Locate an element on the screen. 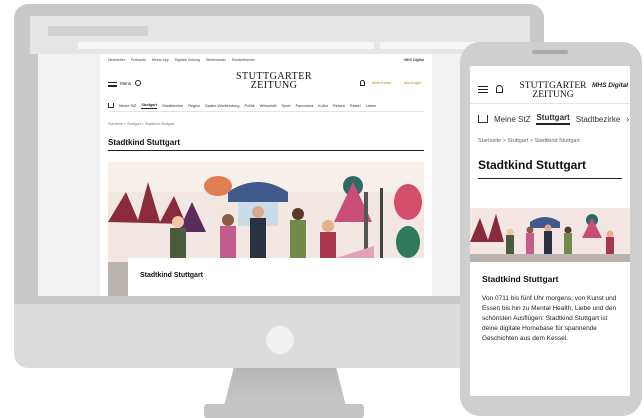  address-bar is located at coordinates (226, 45).